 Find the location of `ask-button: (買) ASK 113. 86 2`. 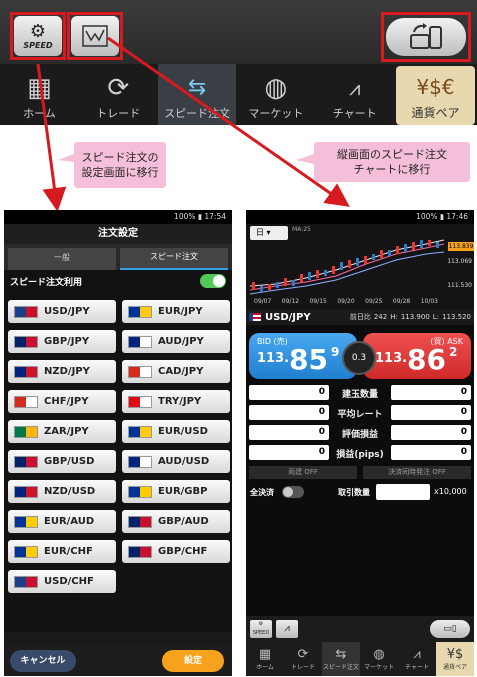

ask-button: (買) ASK 113. 86 2 is located at coordinates (417, 356).